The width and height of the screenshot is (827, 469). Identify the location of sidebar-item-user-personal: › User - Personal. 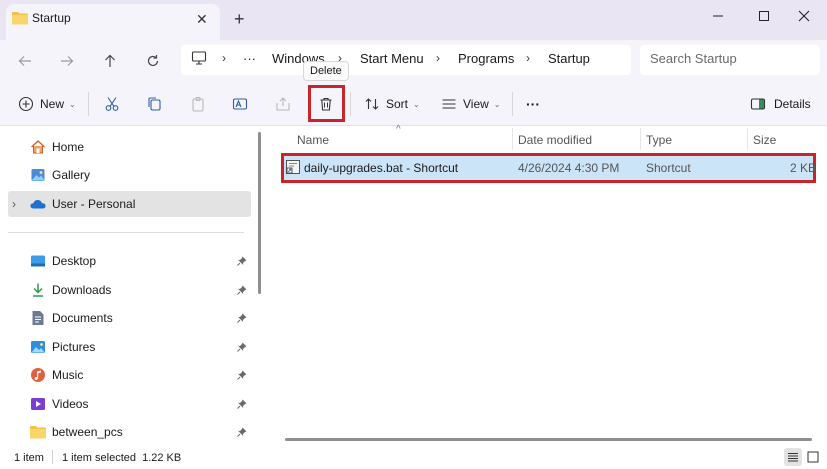
(129, 204).